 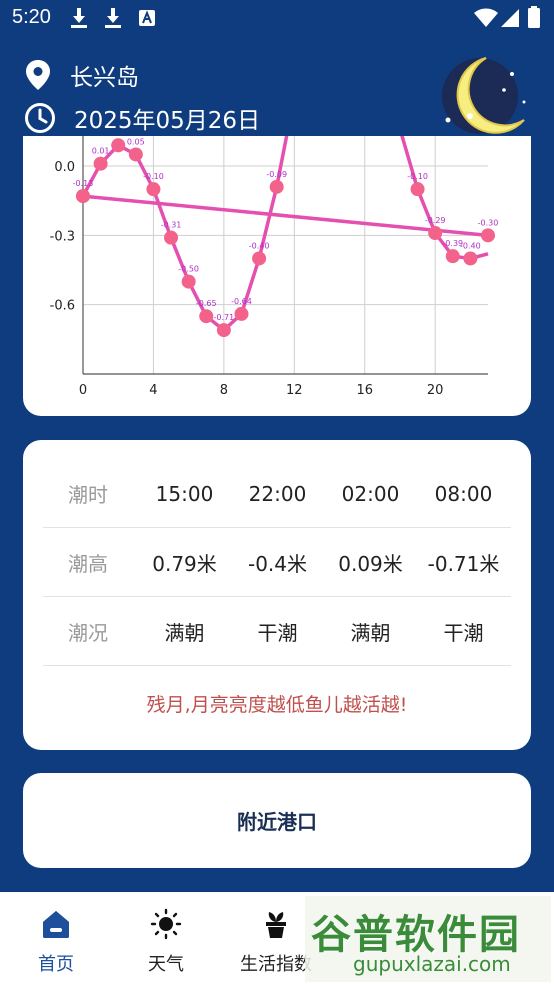 I want to click on wifi-icon, so click(x=486, y=17).